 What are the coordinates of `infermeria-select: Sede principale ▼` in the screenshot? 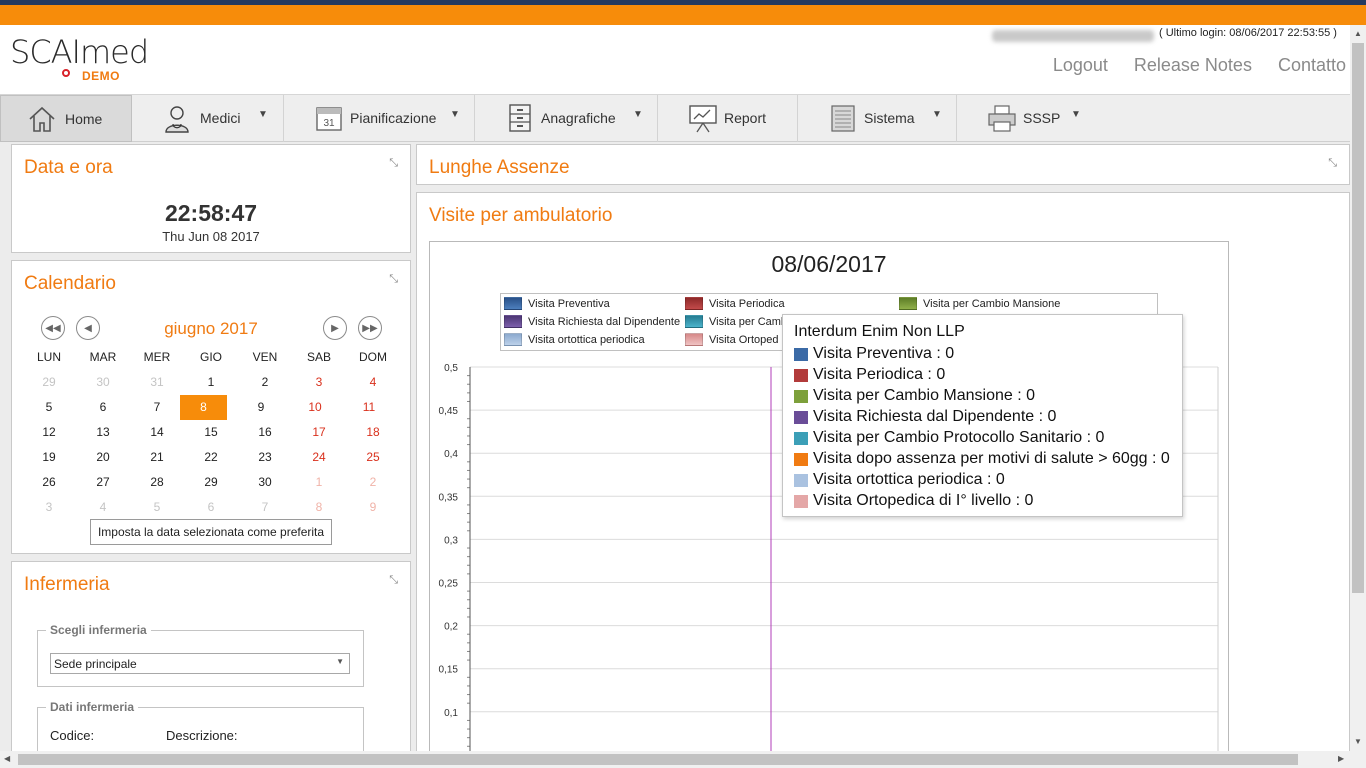 It's located at (200, 663).